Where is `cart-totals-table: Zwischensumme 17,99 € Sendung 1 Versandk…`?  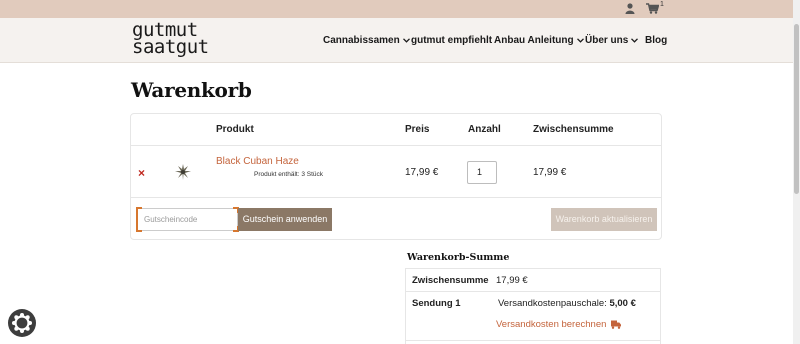 cart-totals-table: Zwischensumme 17,99 € Sendung 1 Versandk… is located at coordinates (533, 306).